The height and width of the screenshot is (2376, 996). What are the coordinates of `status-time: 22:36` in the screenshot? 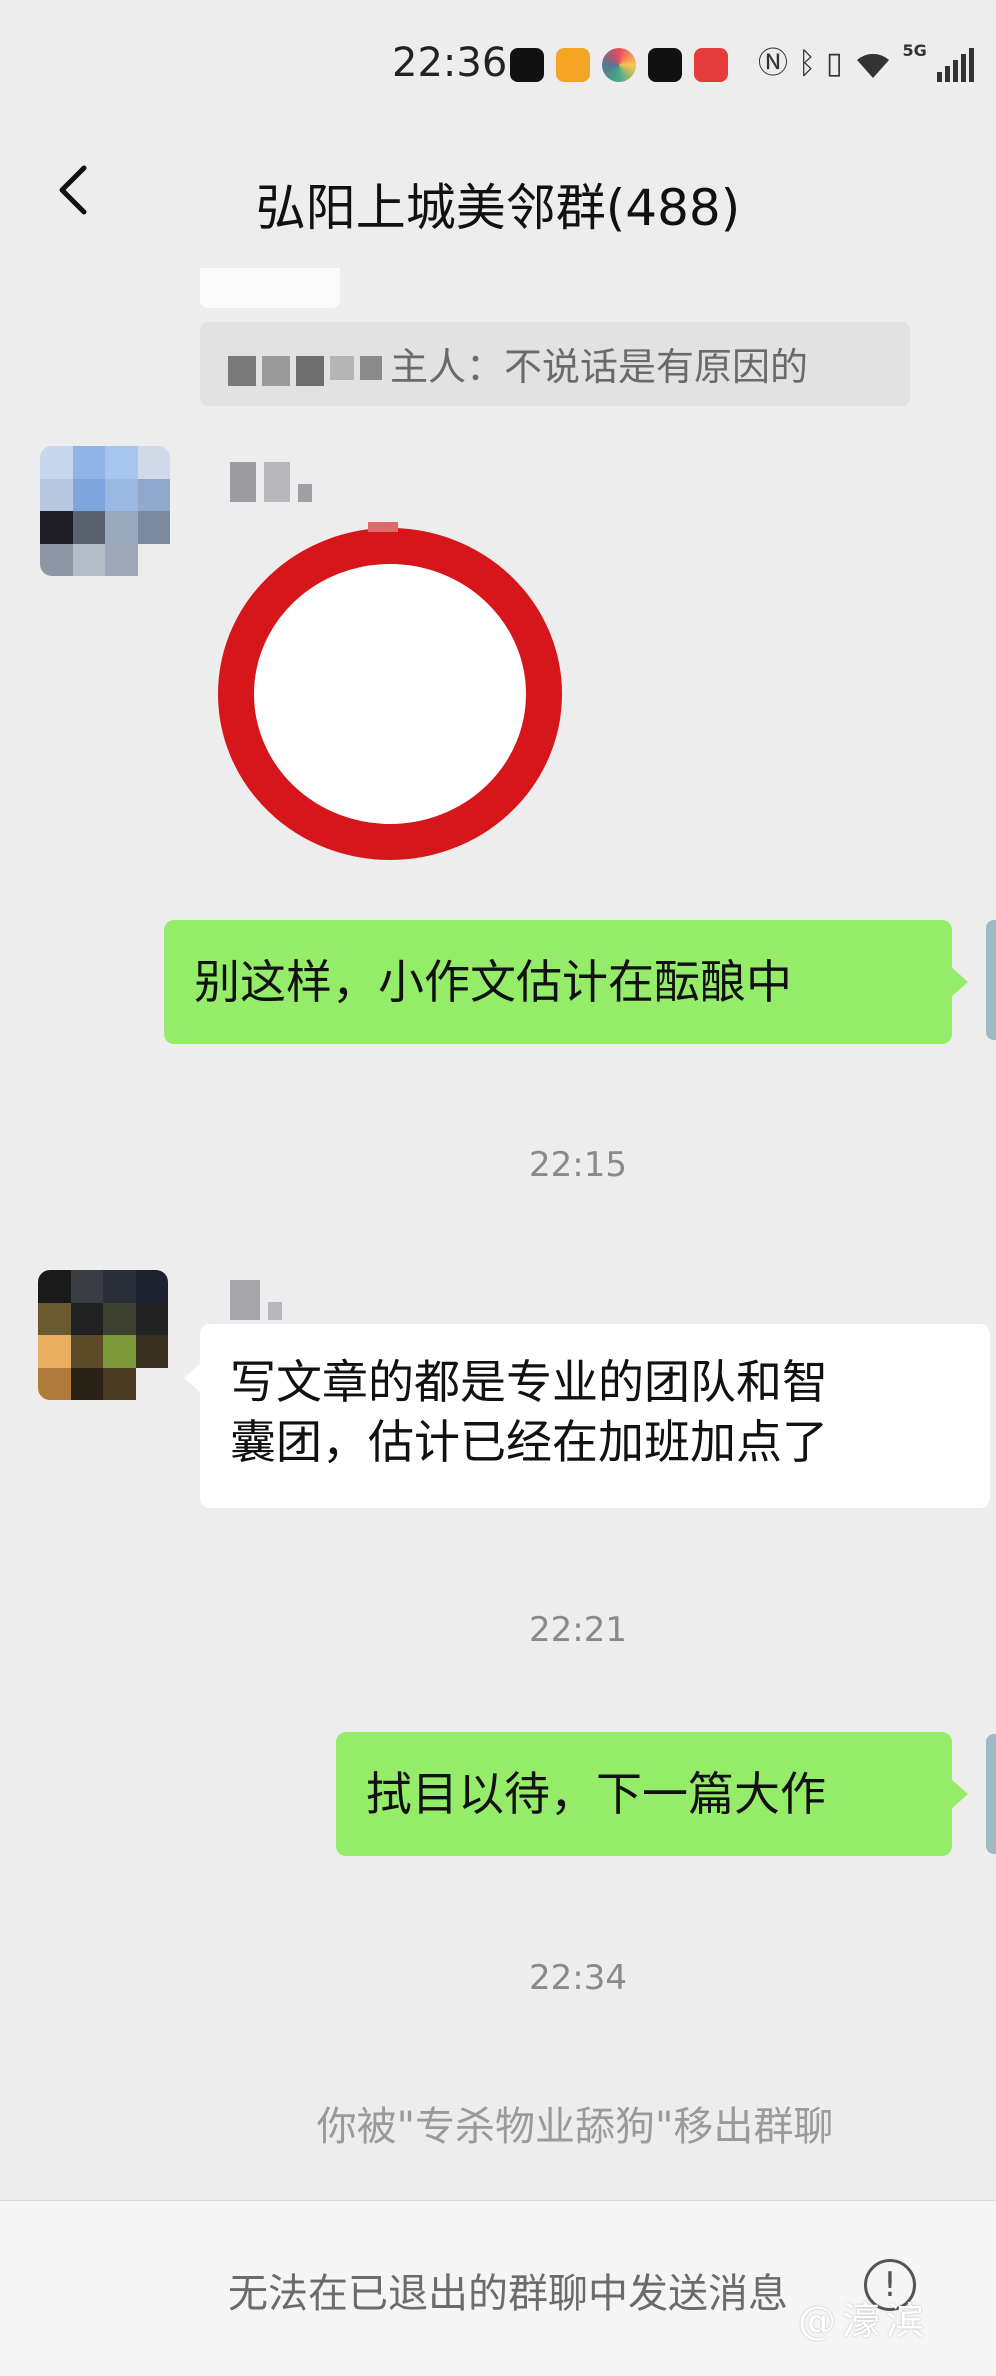 It's located at (450, 63).